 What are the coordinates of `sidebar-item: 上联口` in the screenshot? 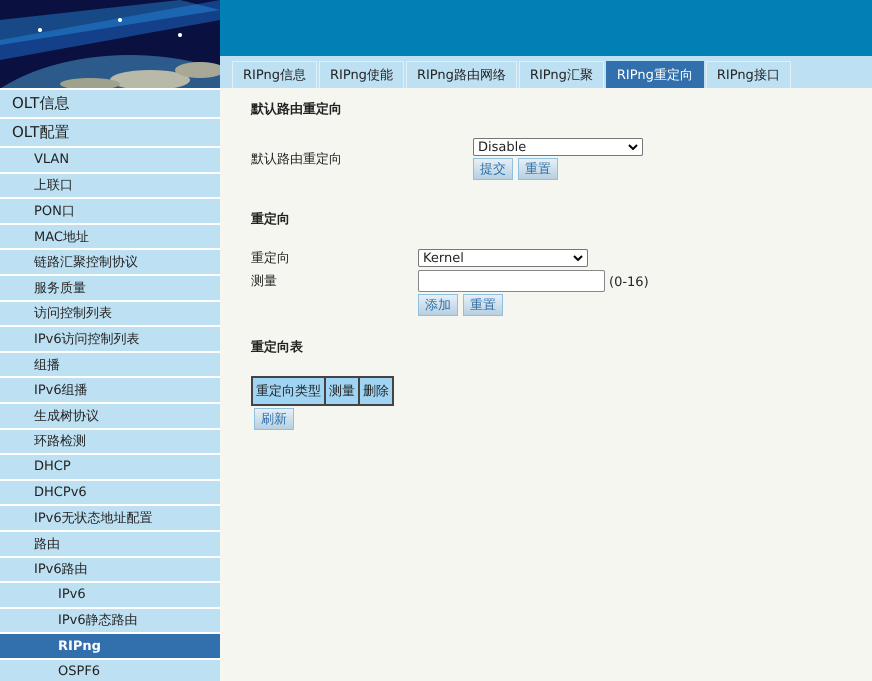 It's located at (110, 186).